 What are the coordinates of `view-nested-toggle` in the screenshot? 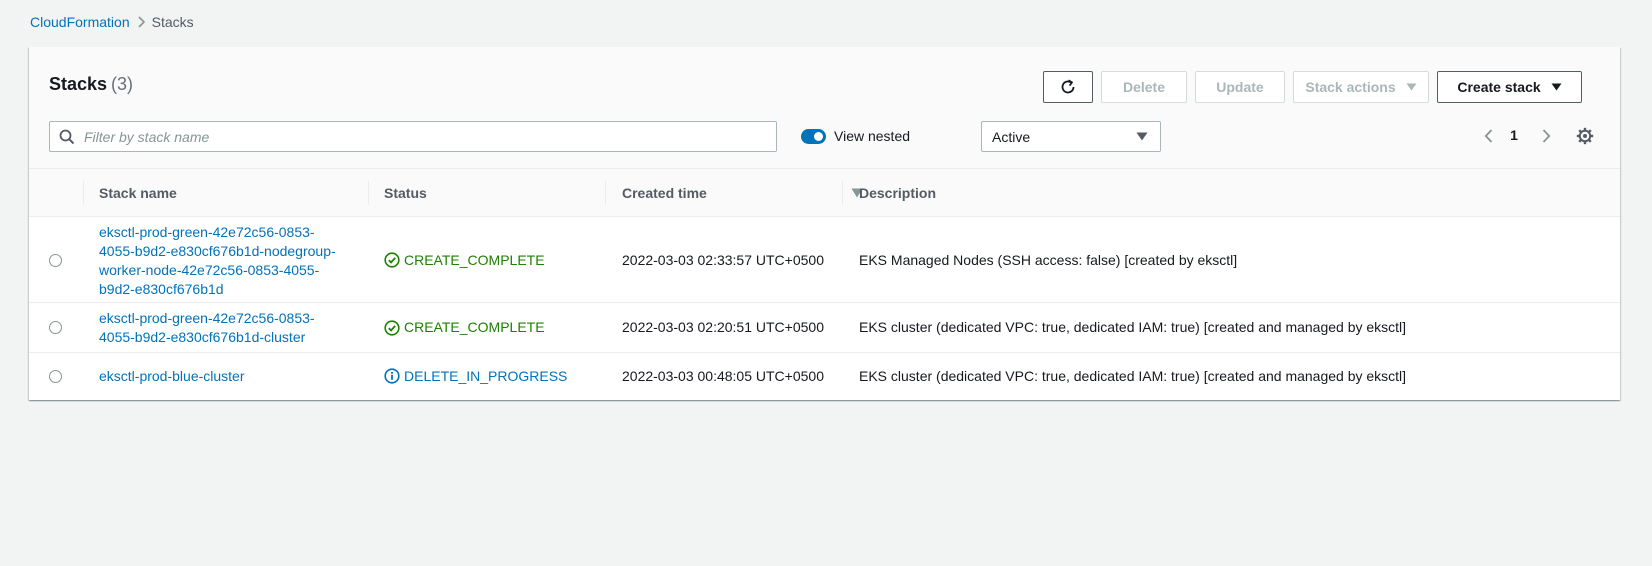 It's located at (813, 136).